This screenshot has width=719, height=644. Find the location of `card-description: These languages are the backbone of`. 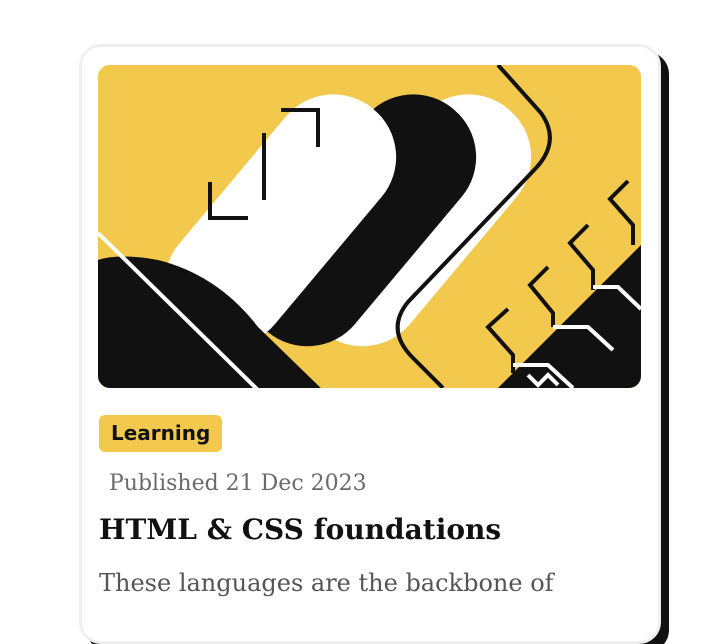

card-description: These languages are the backbone of is located at coordinates (326, 583).